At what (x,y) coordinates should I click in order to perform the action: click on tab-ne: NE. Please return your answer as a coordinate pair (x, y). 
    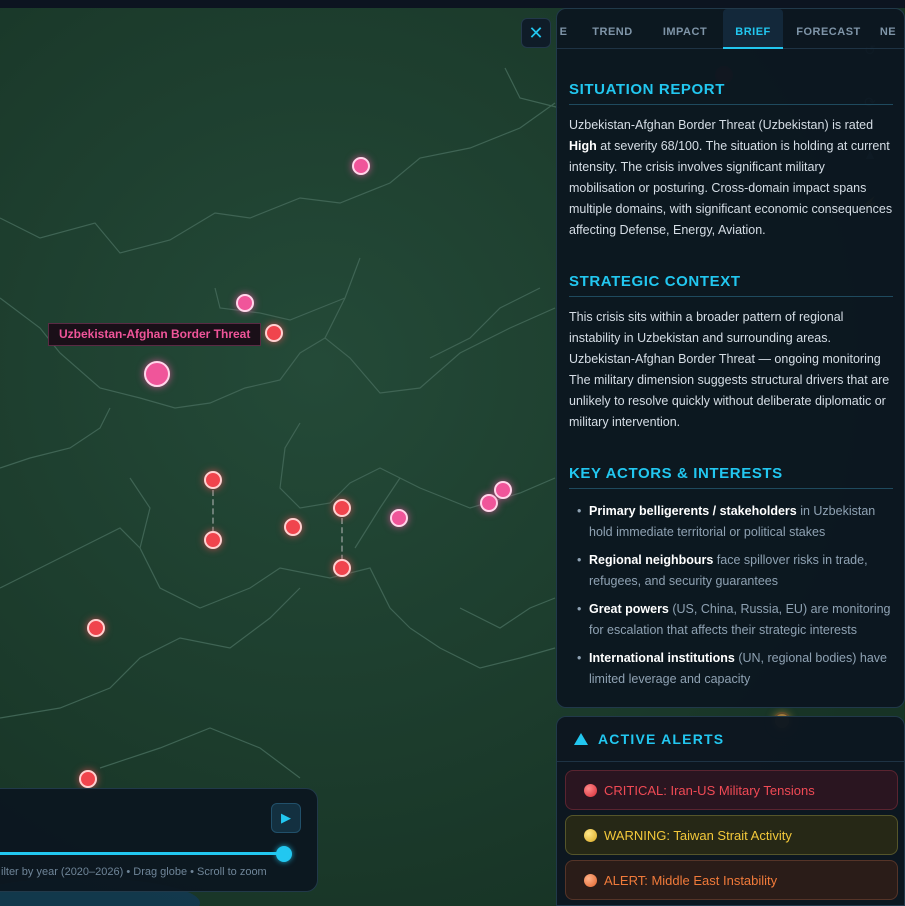
    Looking at the image, I should click on (888, 29).